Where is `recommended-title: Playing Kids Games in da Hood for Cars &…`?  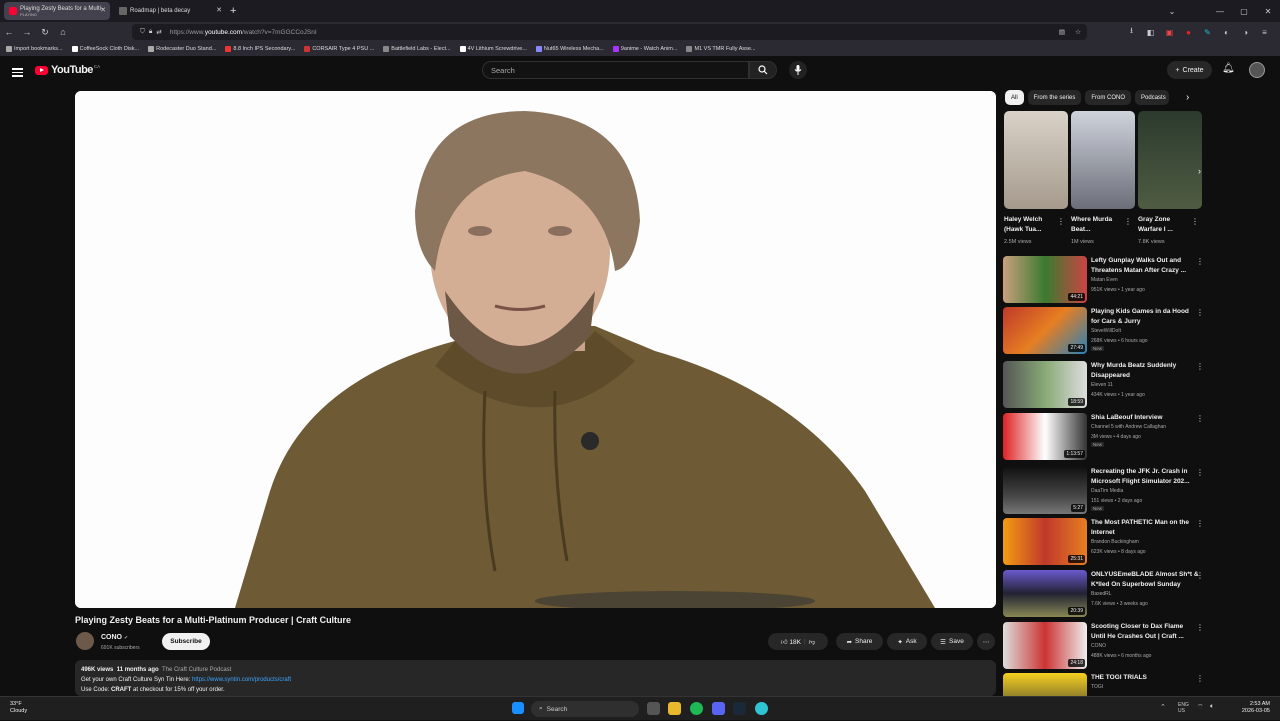 recommended-title: Playing Kids Games in da Hood for Cars &… is located at coordinates (1145, 317).